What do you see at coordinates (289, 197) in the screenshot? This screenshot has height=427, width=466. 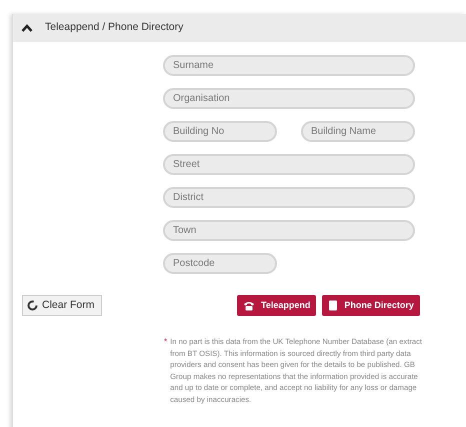 I see `input-field: District` at bounding box center [289, 197].